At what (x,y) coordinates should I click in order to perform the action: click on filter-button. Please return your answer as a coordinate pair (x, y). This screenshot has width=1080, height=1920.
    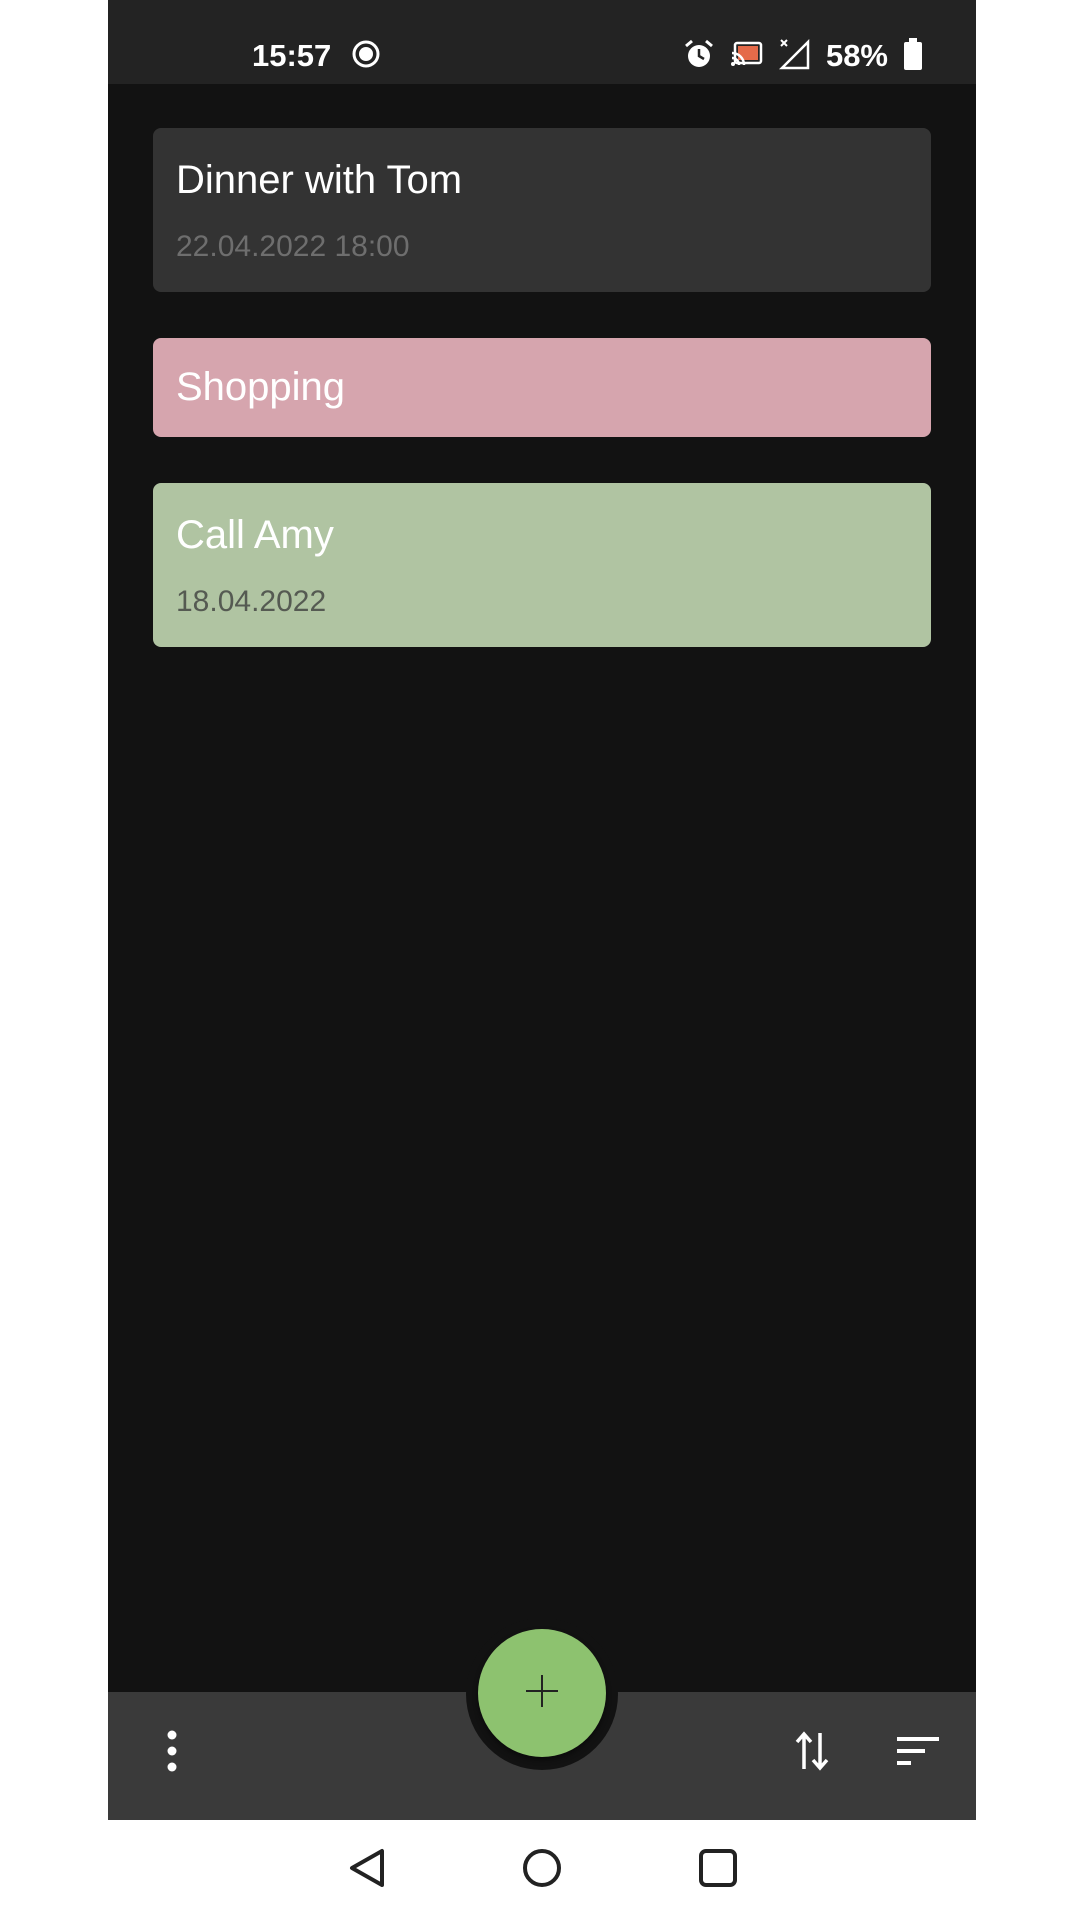
    Looking at the image, I should click on (918, 1753).